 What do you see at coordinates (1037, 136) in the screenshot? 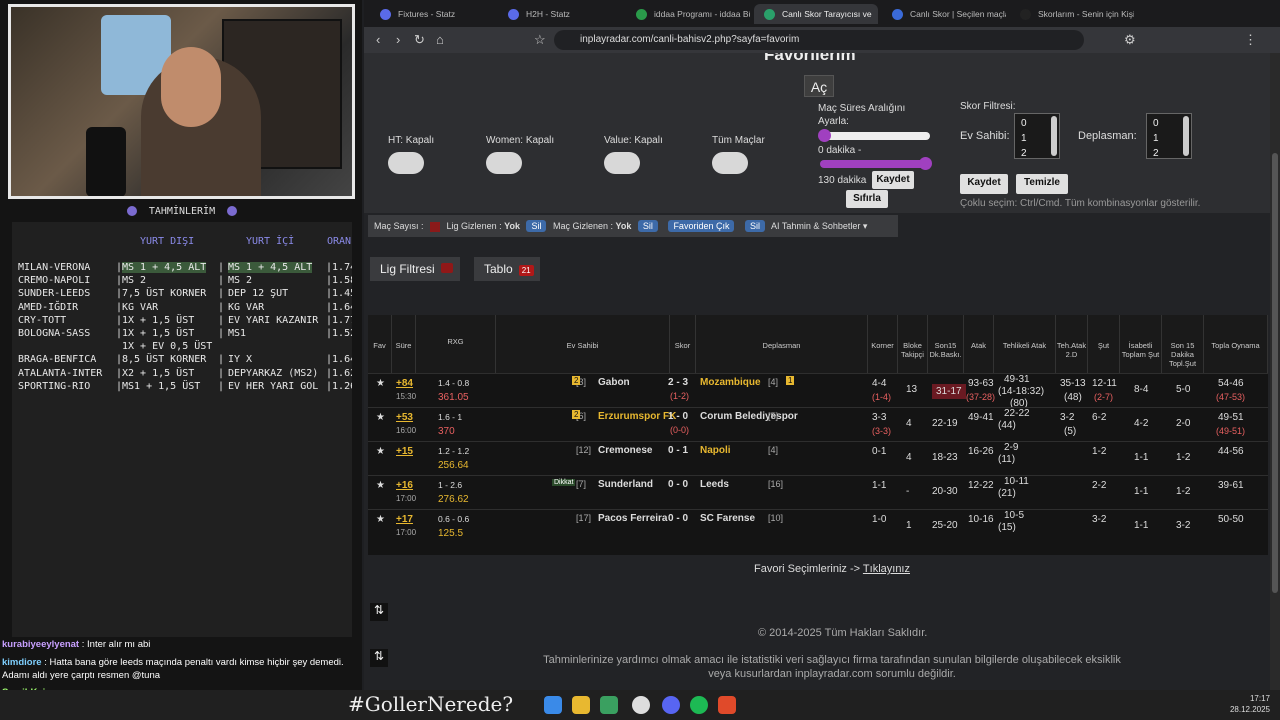
I see `home-score-select: 012` at bounding box center [1037, 136].